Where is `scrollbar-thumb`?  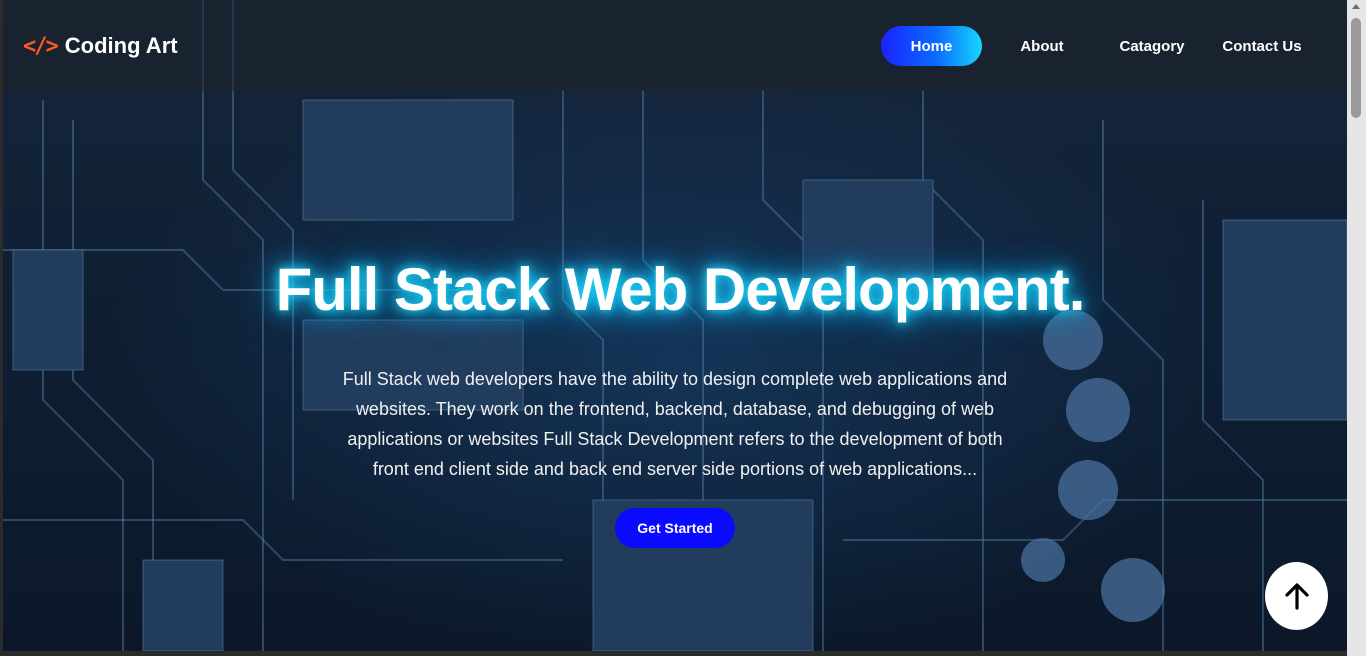 scrollbar-thumb is located at coordinates (1356, 68).